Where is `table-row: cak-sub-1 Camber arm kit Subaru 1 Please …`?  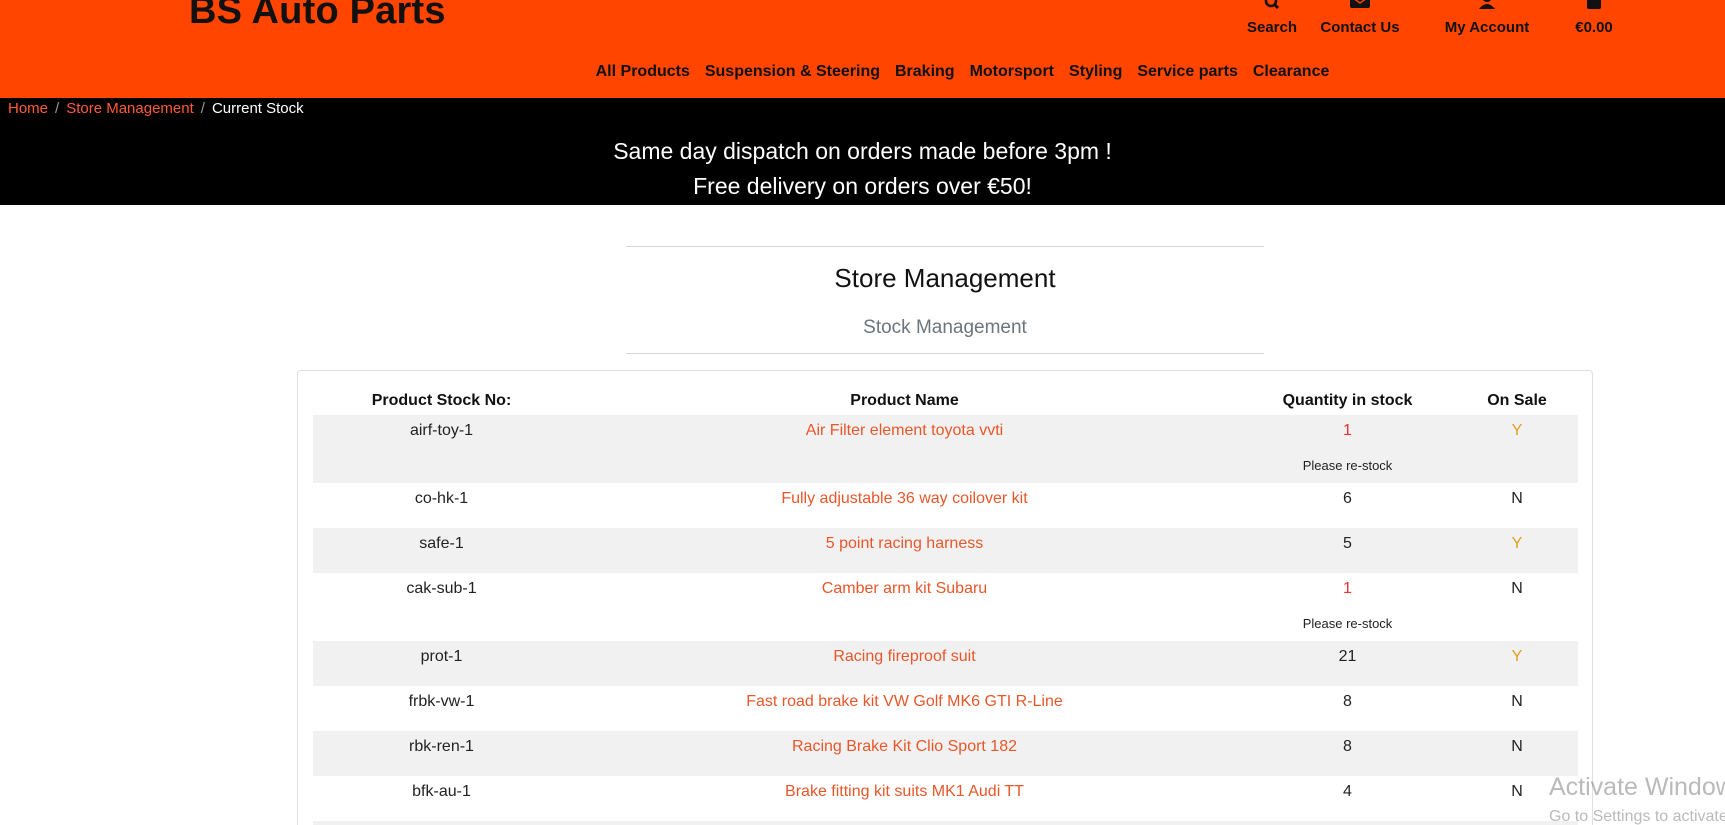
table-row: cak-sub-1 Camber arm kit Subaru 1 Please … is located at coordinates (945, 607).